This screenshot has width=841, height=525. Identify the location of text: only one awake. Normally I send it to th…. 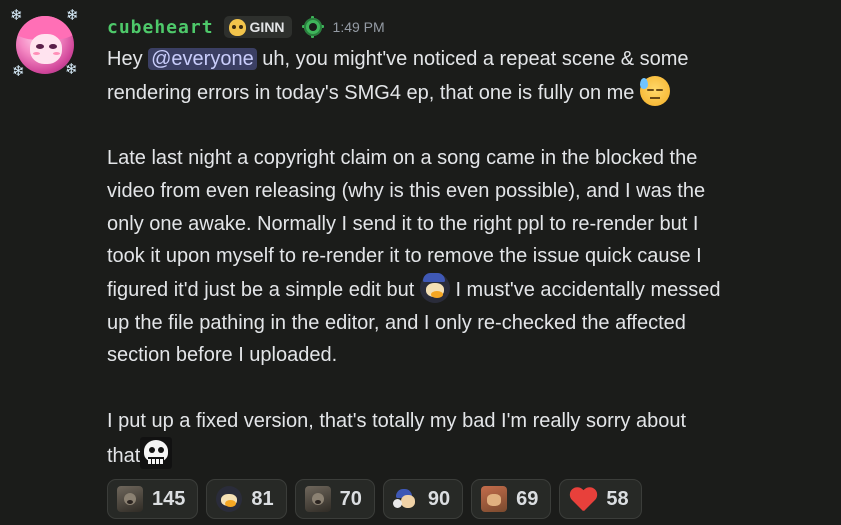
(403, 223).